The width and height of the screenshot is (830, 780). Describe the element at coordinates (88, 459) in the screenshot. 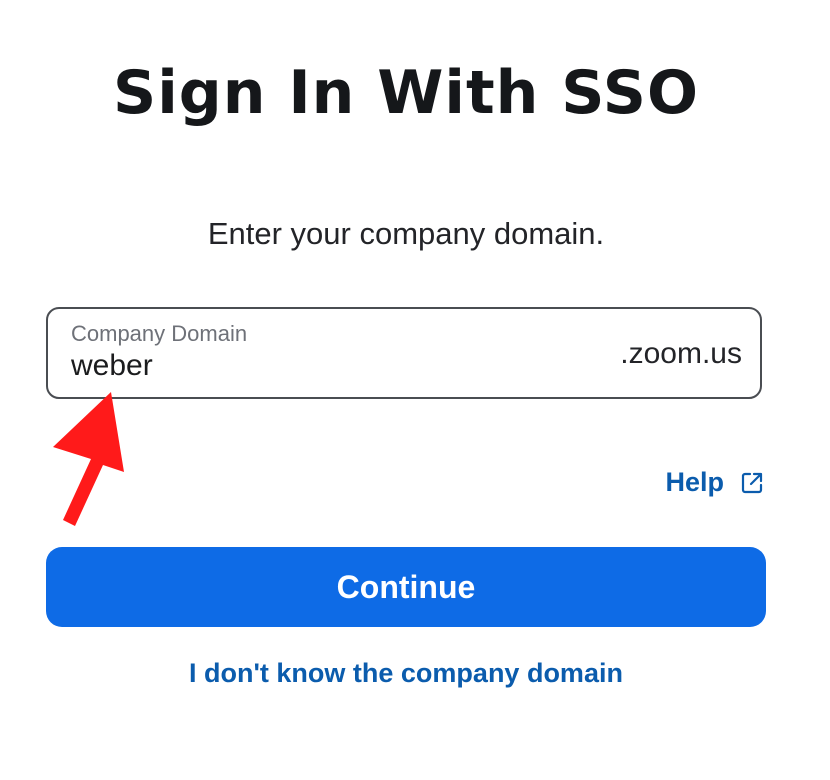

I see `red-arrow-annotation-icon` at that location.